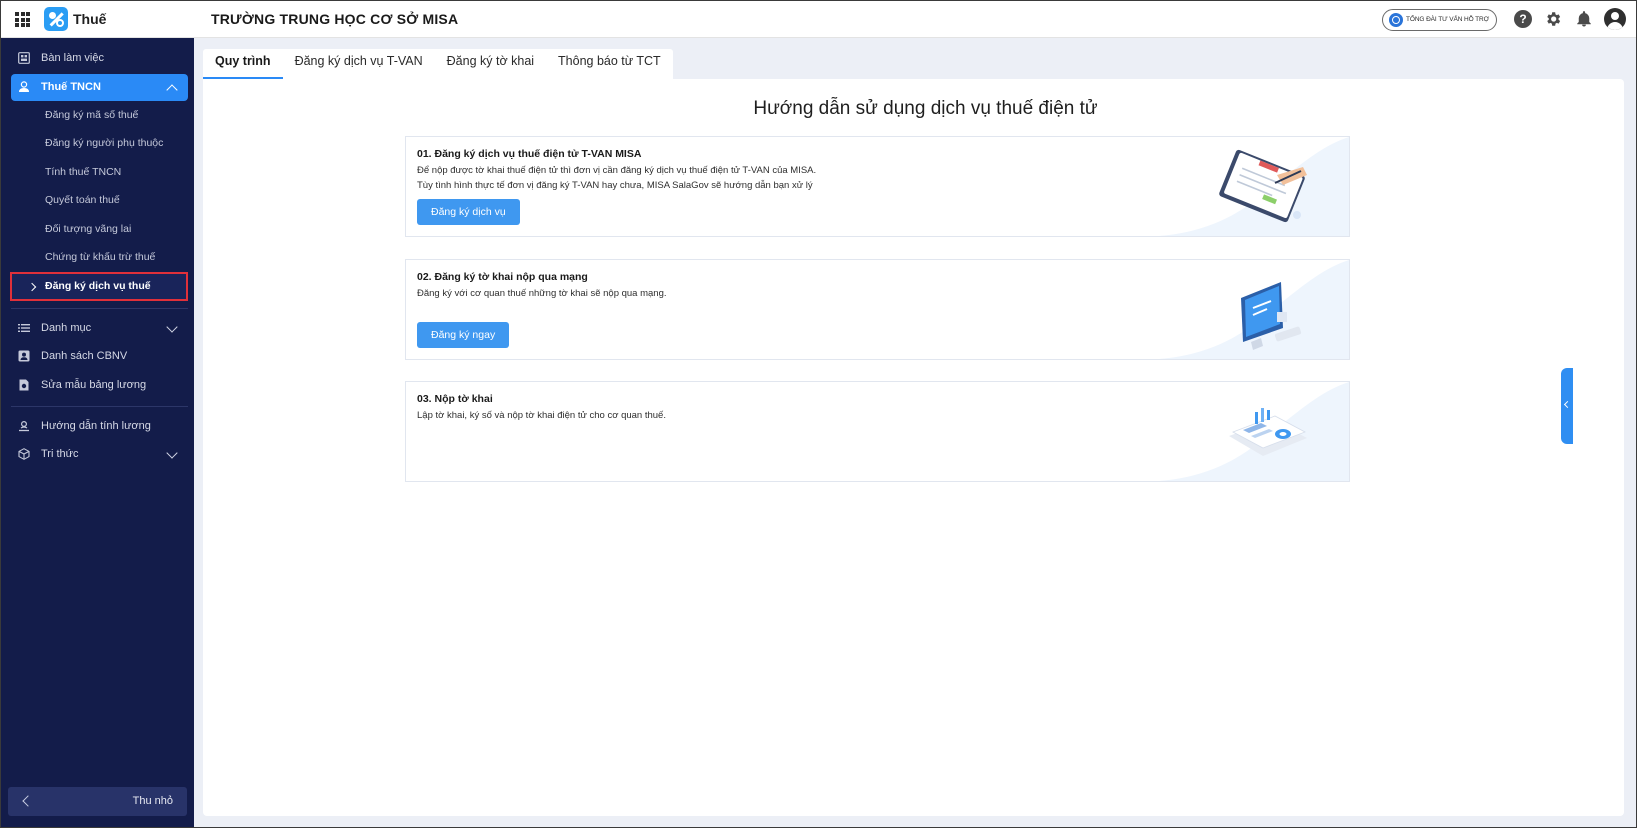 The width and height of the screenshot is (1637, 828). Describe the element at coordinates (359, 64) in the screenshot. I see `tab-tvan-registration: Đăng ký dịch vụ T-VAN` at that location.